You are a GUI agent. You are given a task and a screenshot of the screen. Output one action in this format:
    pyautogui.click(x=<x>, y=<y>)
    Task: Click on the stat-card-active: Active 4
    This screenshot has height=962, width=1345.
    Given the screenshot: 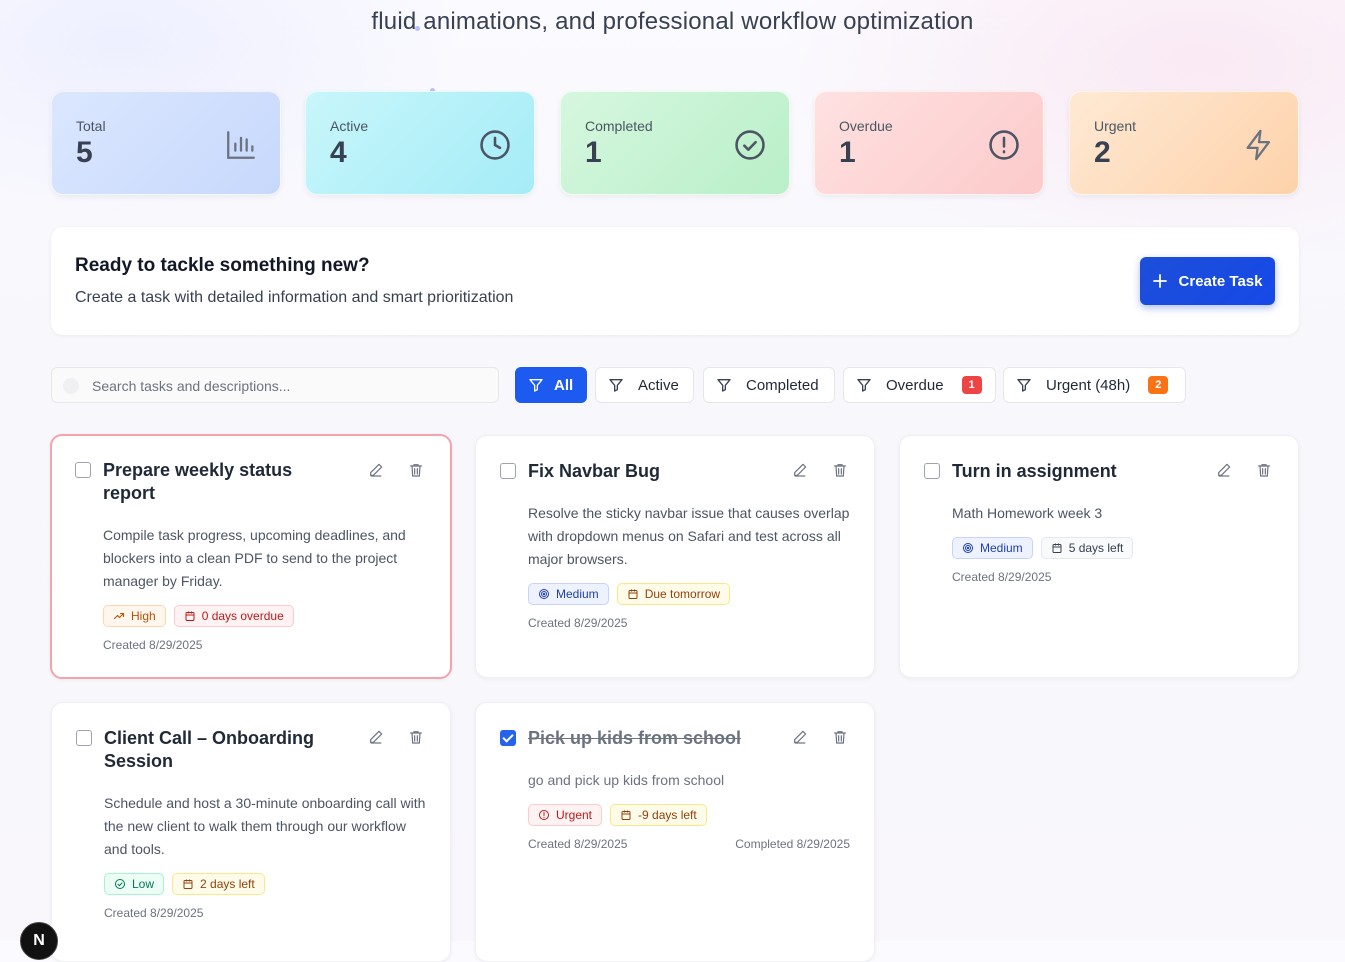 What is the action you would take?
    pyautogui.click(x=420, y=143)
    